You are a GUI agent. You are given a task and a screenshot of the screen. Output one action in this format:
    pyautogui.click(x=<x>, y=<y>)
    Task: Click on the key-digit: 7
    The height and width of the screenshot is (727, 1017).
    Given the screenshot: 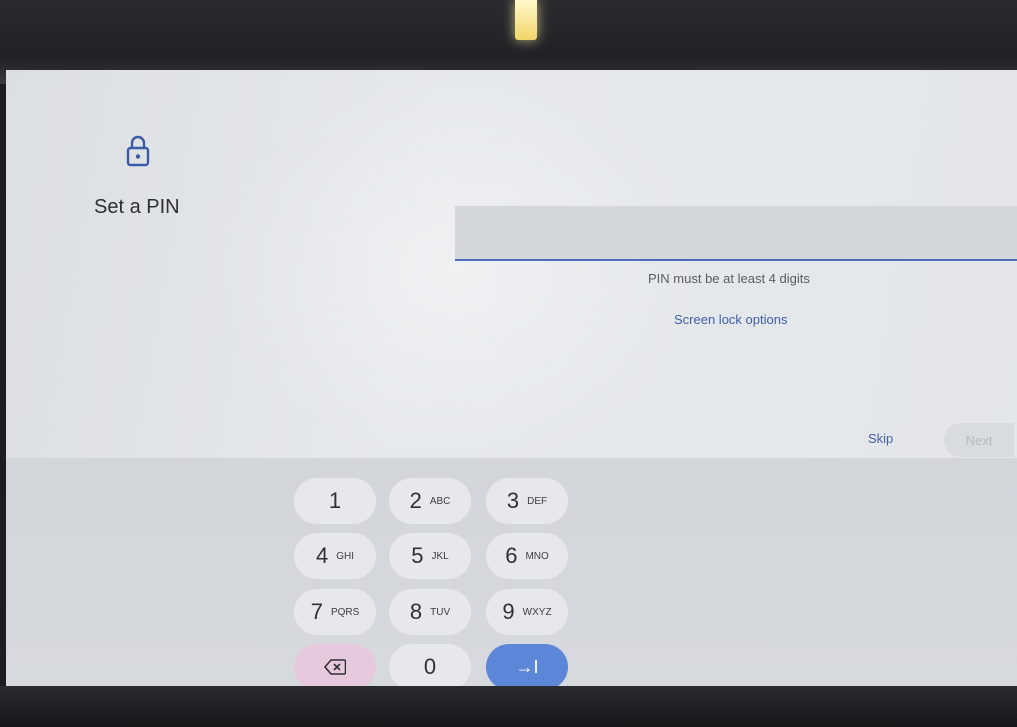 What is the action you would take?
    pyautogui.click(x=316, y=611)
    